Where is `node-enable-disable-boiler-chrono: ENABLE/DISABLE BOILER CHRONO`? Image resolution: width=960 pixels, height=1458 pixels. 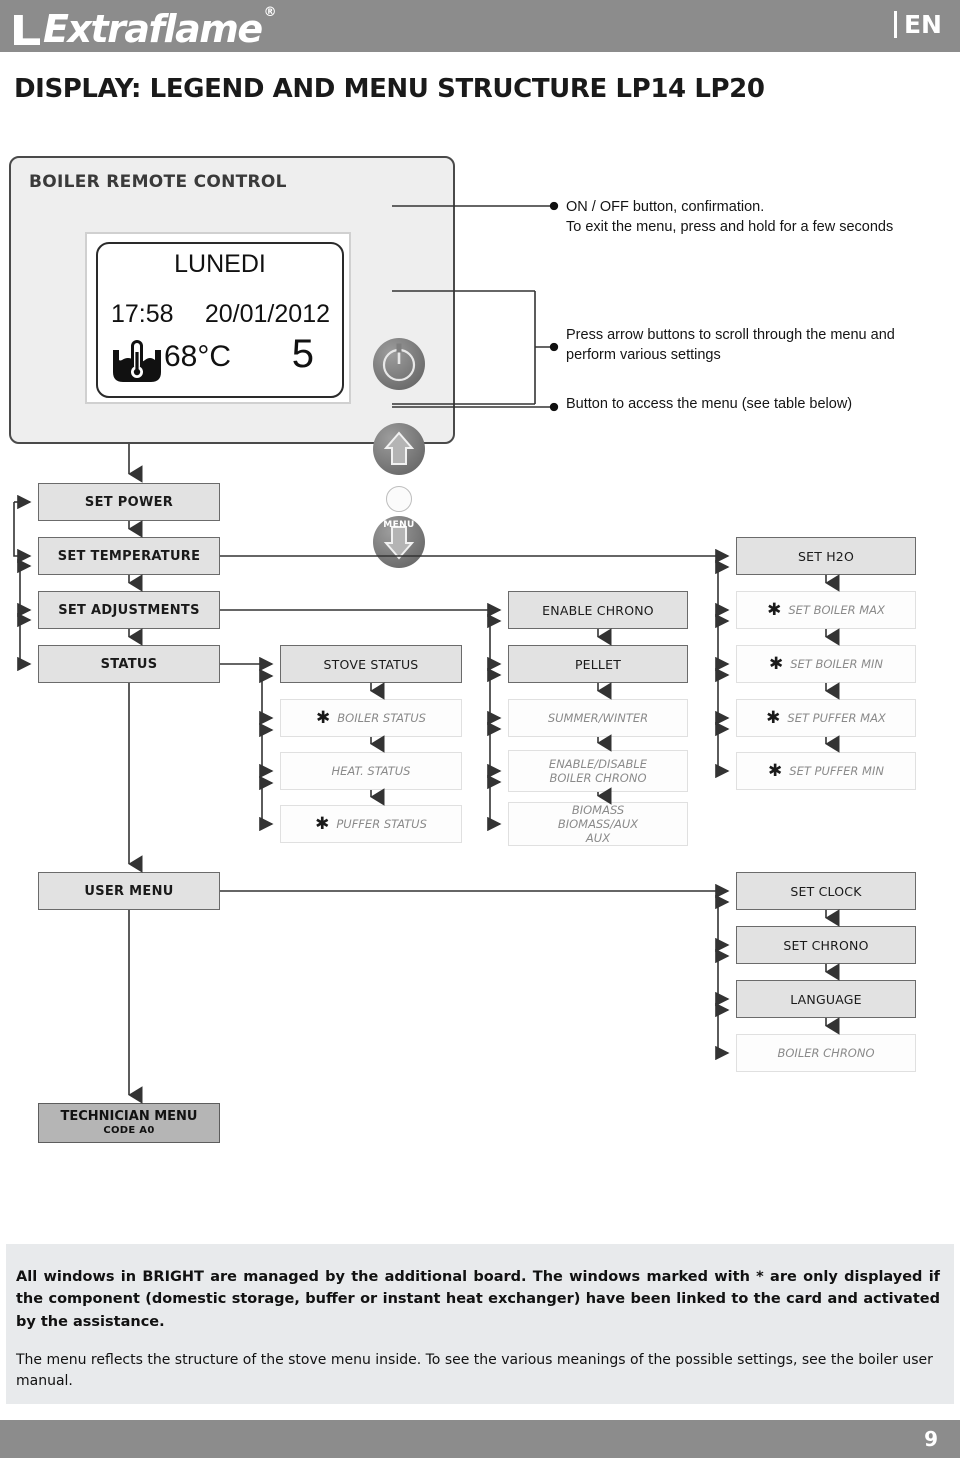
node-enable-disable-boiler-chrono: ENABLE/DISABLE BOILER CHRONO is located at coordinates (598, 771).